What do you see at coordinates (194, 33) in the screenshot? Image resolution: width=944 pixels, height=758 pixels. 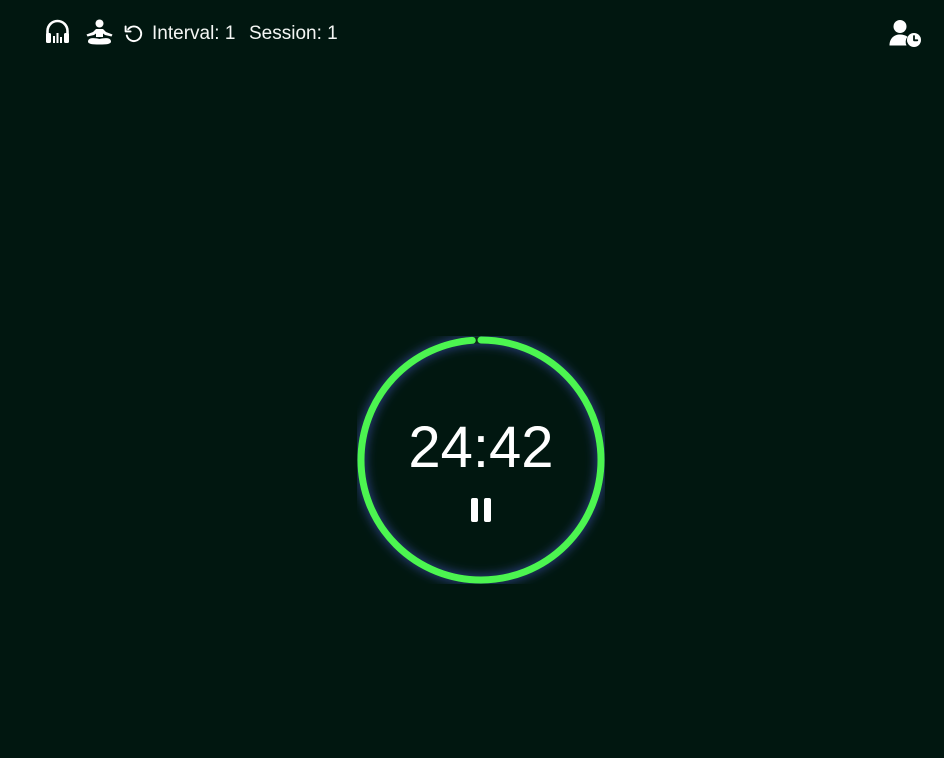 I see `interval-counter: Interval: 1` at bounding box center [194, 33].